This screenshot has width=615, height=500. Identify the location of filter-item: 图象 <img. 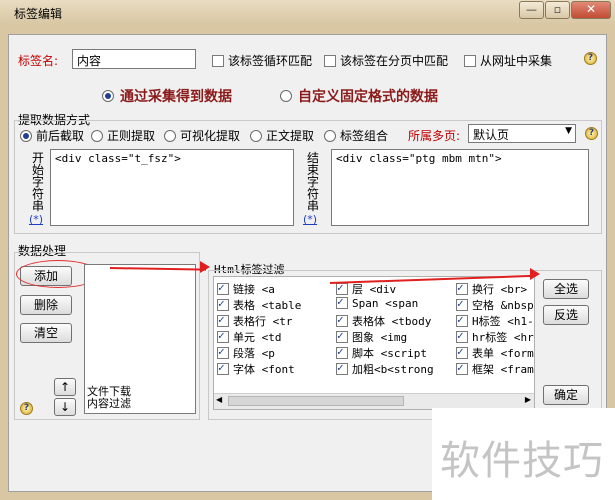
(371, 337).